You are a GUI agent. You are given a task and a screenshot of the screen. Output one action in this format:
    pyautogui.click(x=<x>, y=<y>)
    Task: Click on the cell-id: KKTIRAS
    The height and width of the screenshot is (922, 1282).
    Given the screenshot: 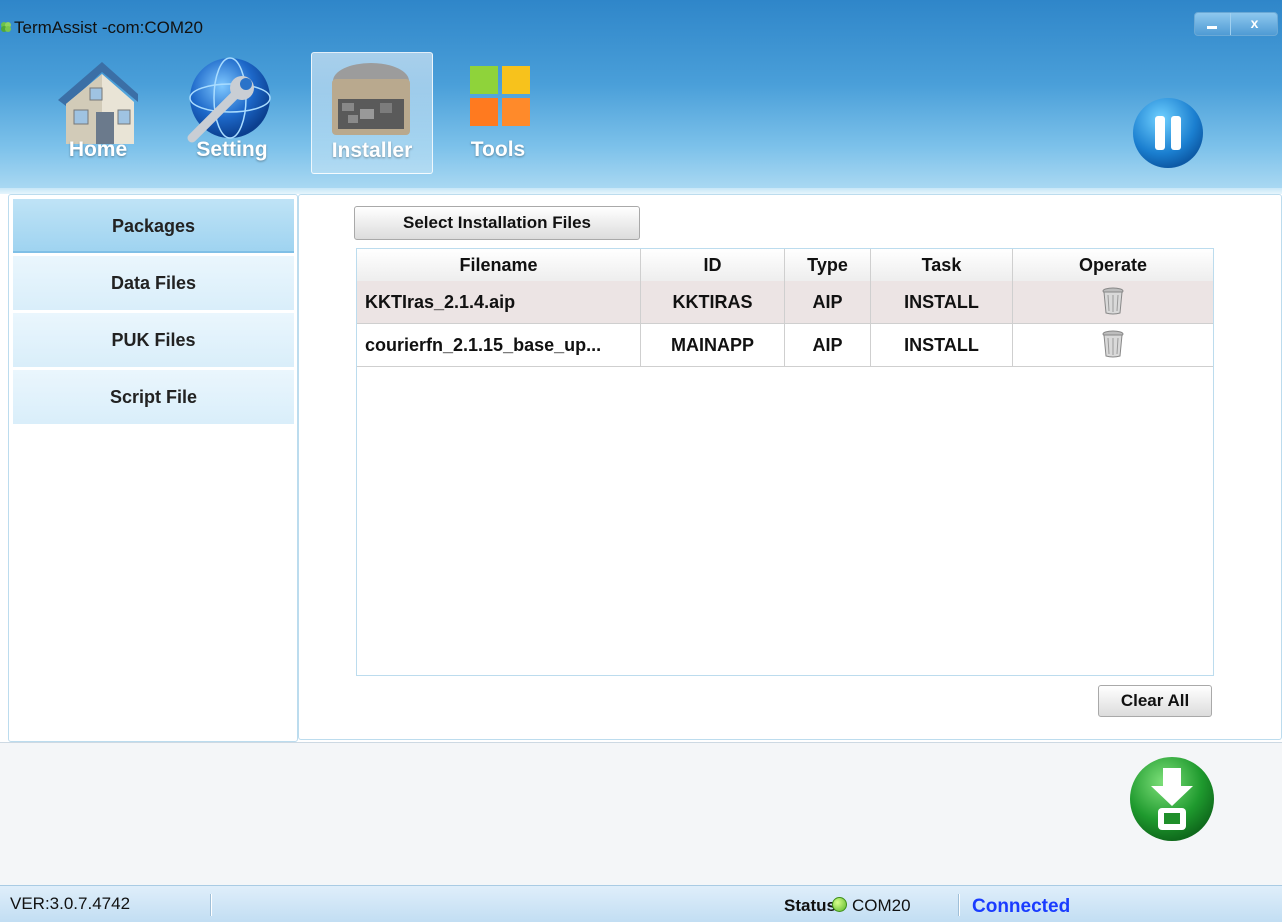 What is the action you would take?
    pyautogui.click(x=713, y=302)
    